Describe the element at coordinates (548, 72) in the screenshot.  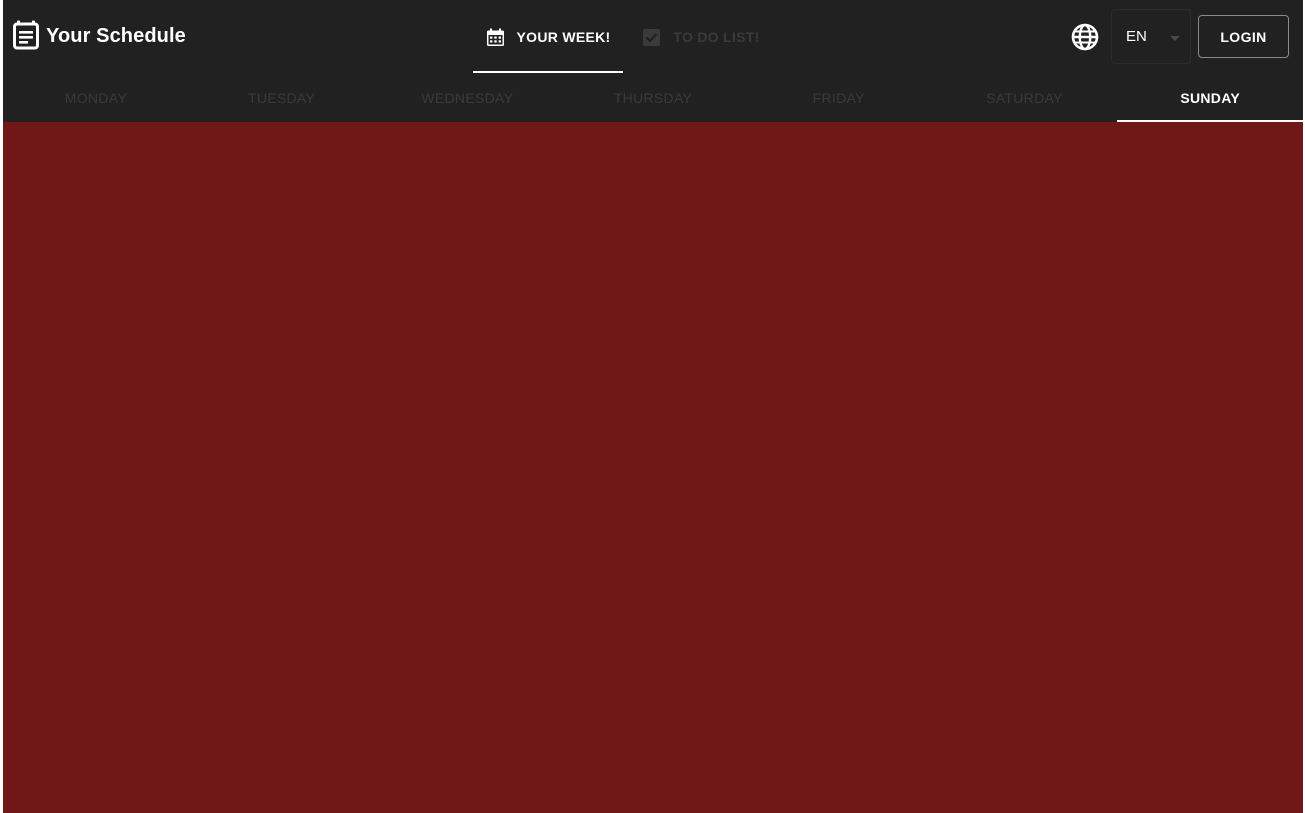
I see `active-tab-indicator` at that location.